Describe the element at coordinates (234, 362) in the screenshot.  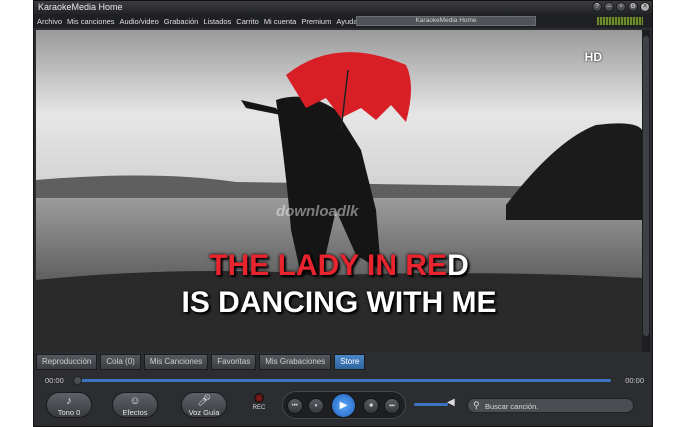
I see `tab-favoritas: Favoritas` at that location.